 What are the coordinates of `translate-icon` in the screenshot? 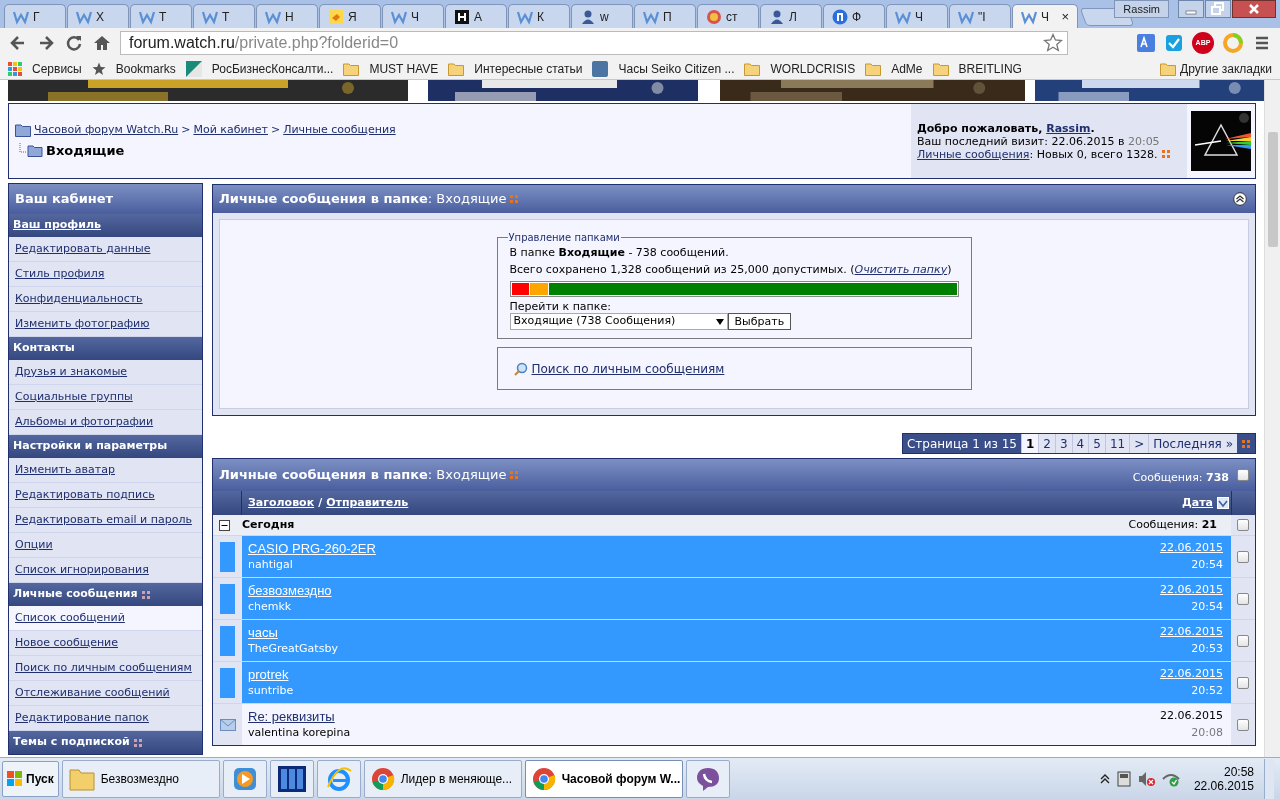 It's located at (1146, 43).